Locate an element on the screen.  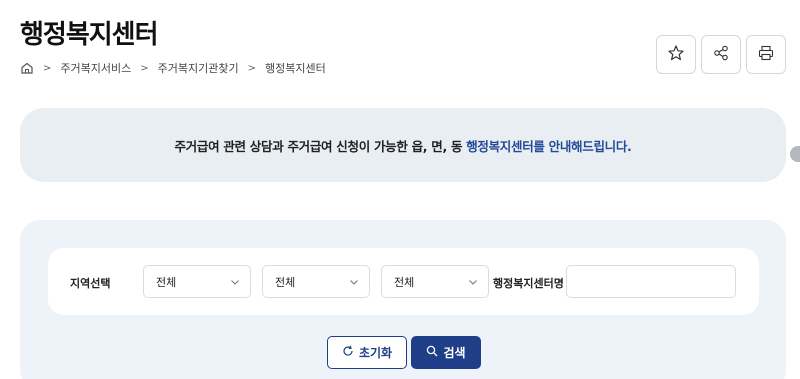
notice-text: 주거급여 관련 상담과 주거급여 신청이 가능한 읍, 면, 동 is located at coordinates (318, 146).